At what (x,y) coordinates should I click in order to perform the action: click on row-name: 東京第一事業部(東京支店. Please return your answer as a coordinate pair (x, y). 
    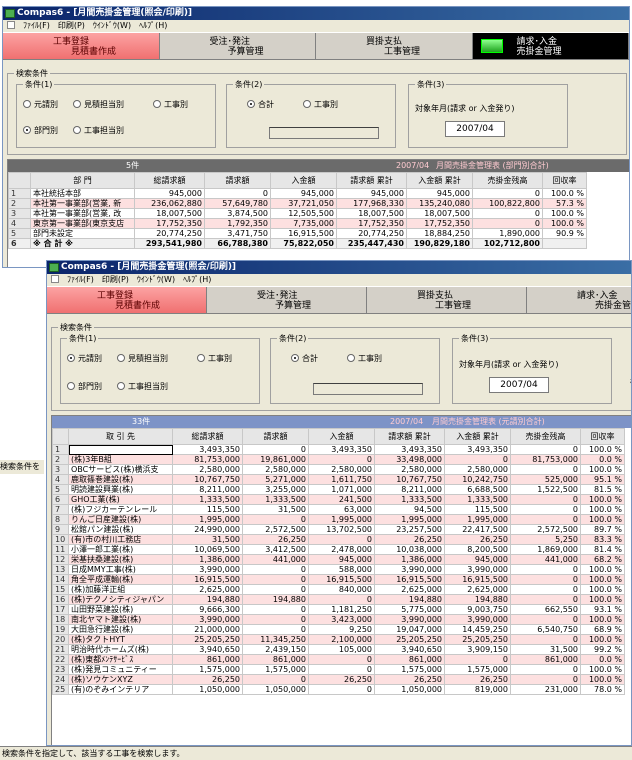
    Looking at the image, I should click on (82, 223).